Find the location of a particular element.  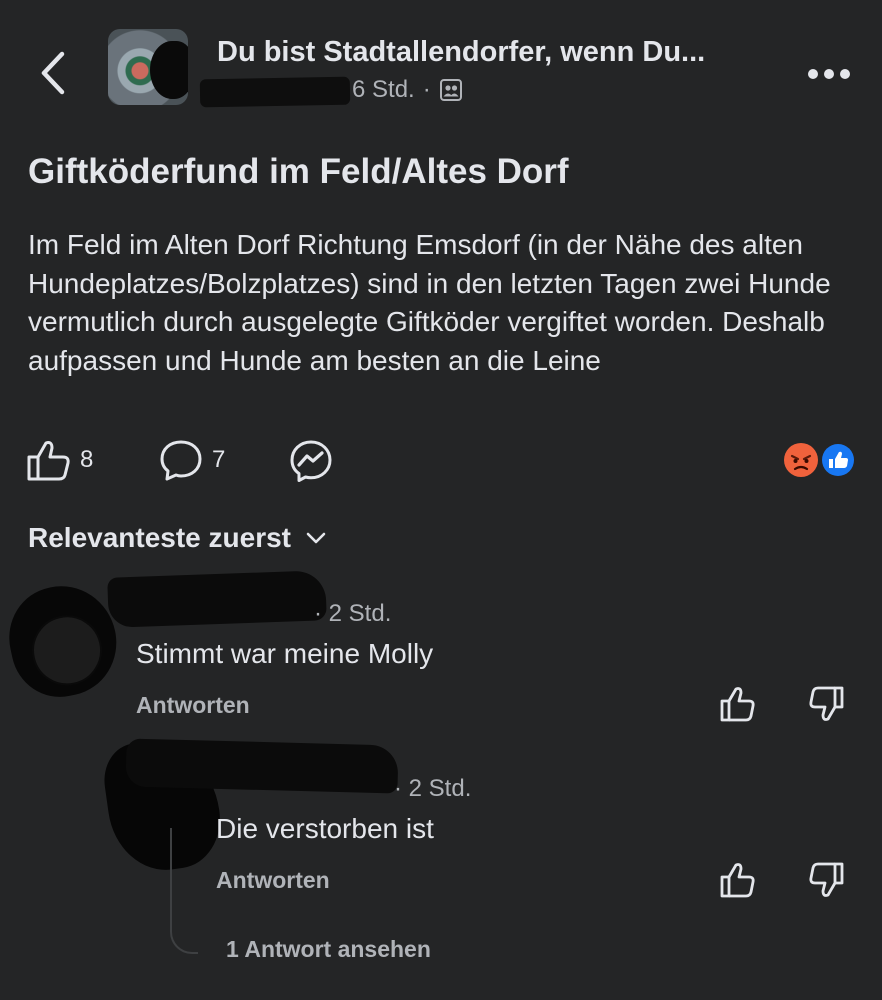

redaction-mark is located at coordinates (169, 70).